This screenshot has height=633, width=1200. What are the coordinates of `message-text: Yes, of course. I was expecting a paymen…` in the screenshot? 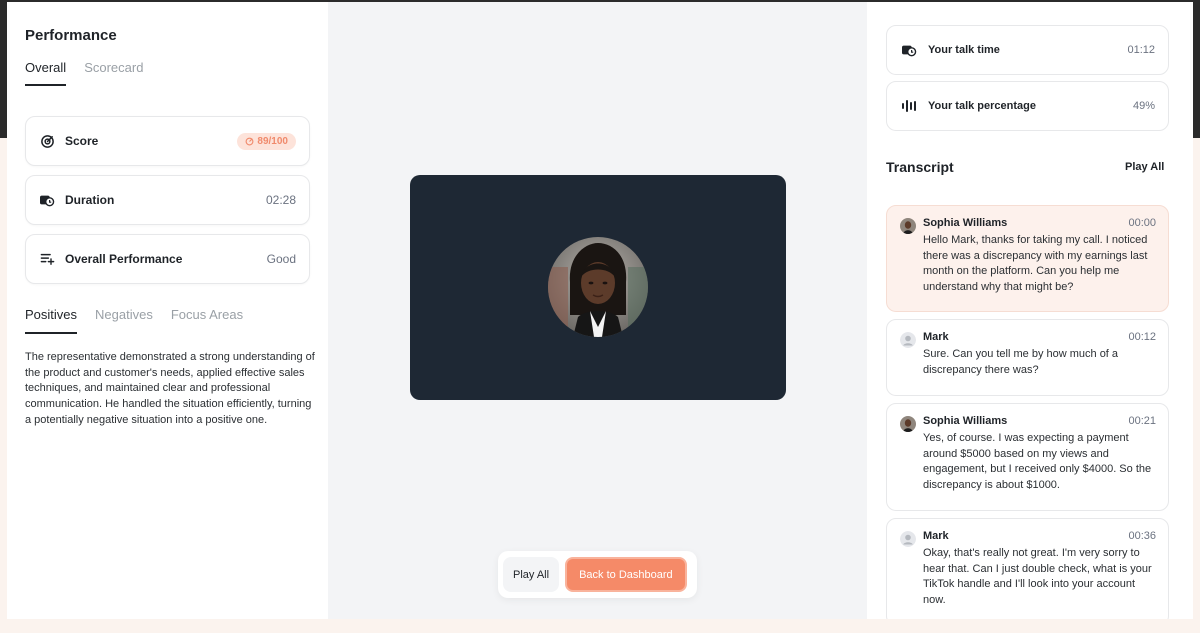 It's located at (1037, 461).